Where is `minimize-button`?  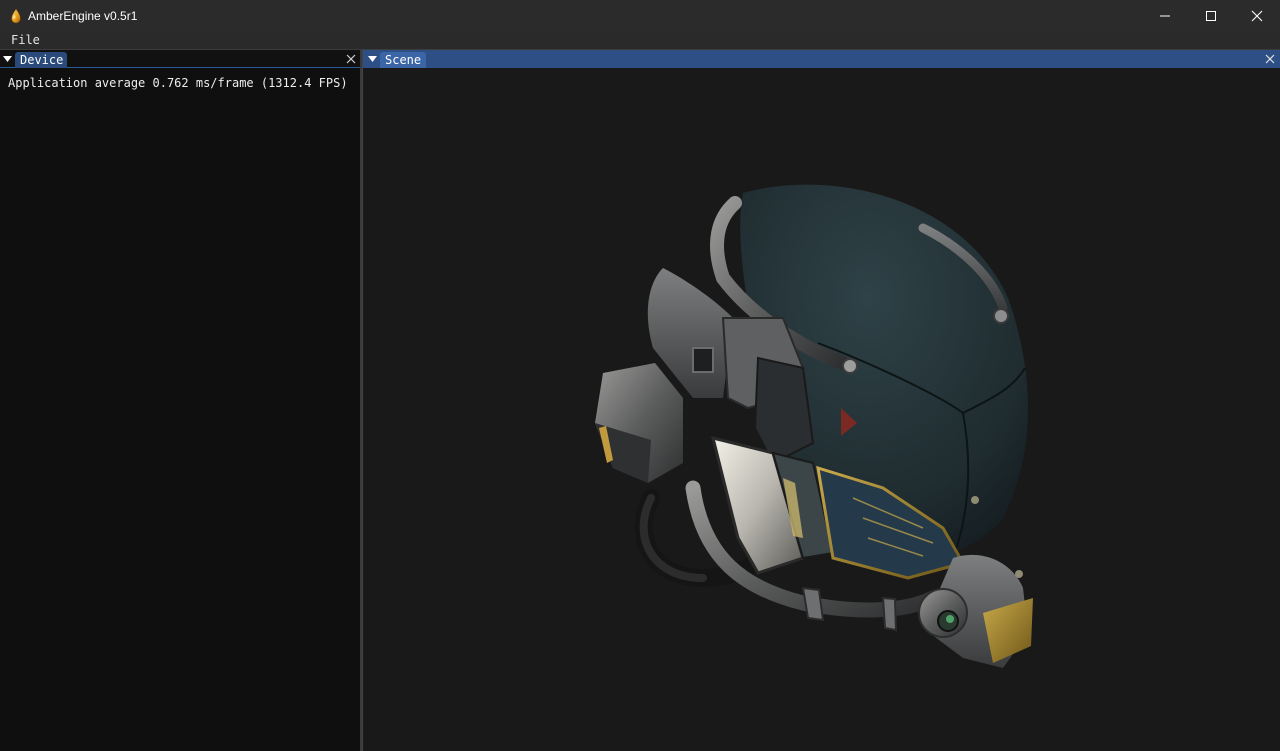
minimize-button is located at coordinates (1165, 15).